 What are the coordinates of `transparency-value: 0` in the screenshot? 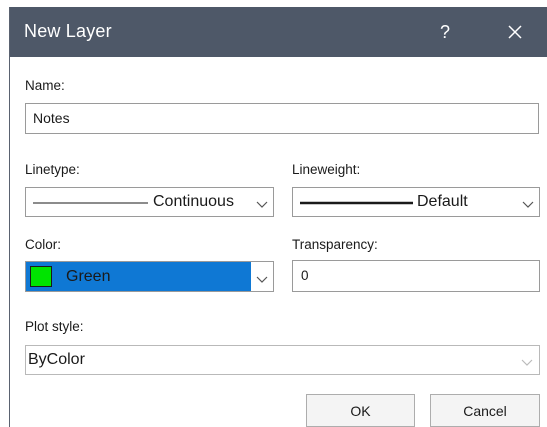 It's located at (305, 275).